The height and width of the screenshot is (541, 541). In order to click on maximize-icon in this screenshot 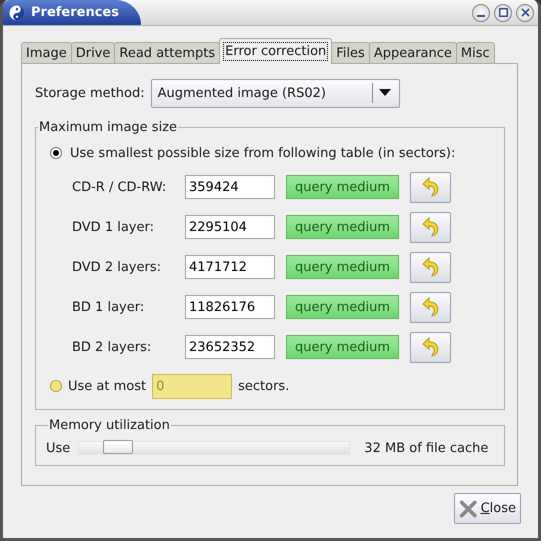, I will do `click(503, 12)`.